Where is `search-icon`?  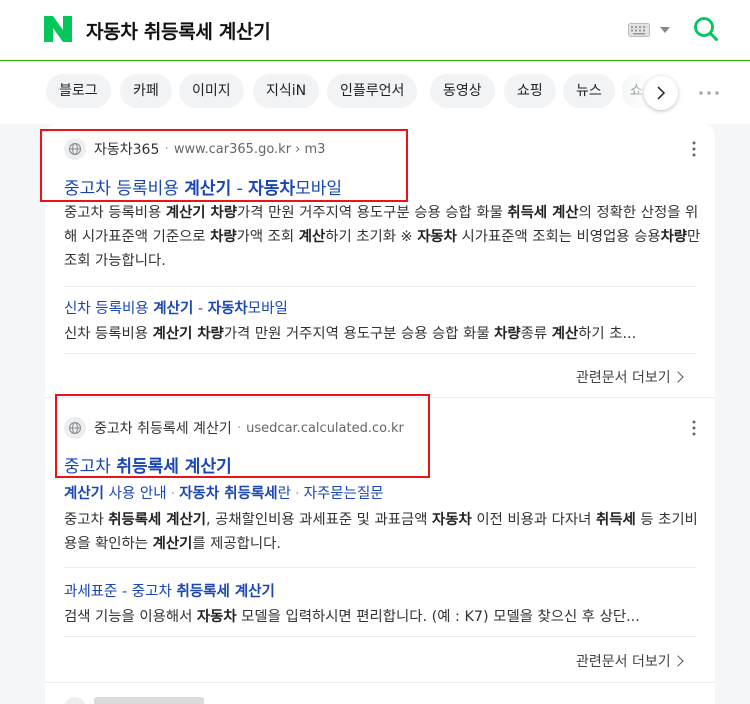 search-icon is located at coordinates (706, 29).